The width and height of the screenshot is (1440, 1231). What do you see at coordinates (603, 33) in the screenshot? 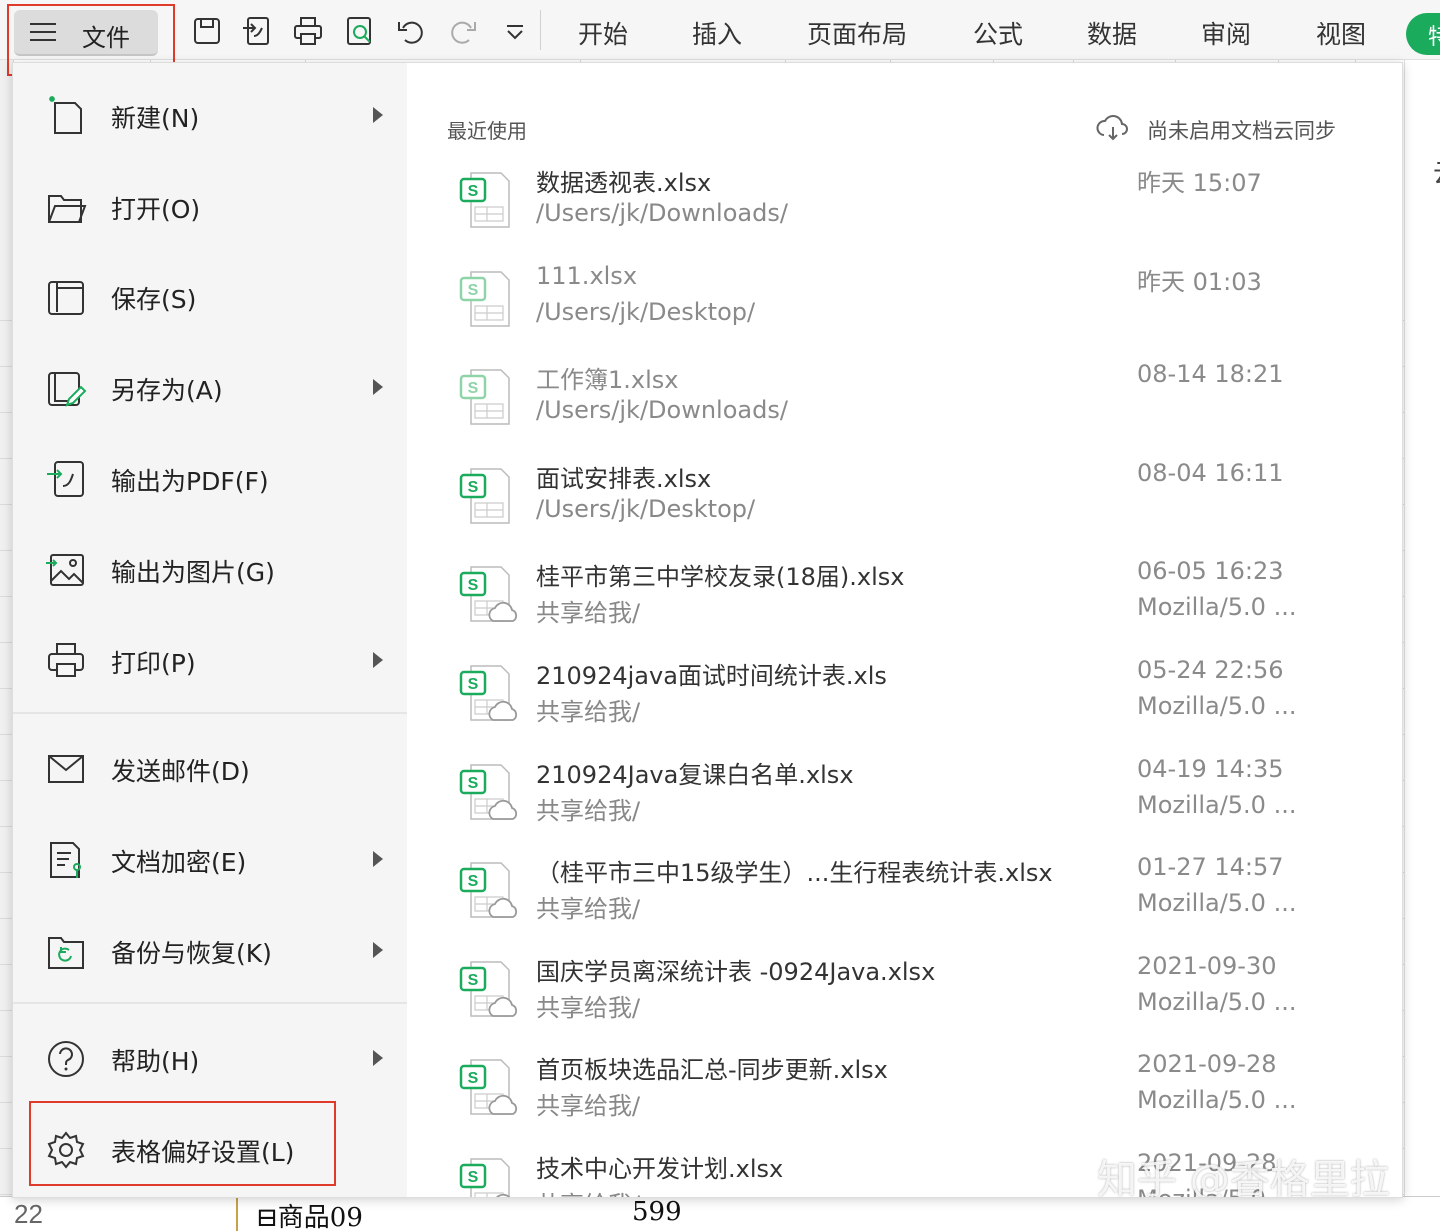
I see `tab-home: 开始` at bounding box center [603, 33].